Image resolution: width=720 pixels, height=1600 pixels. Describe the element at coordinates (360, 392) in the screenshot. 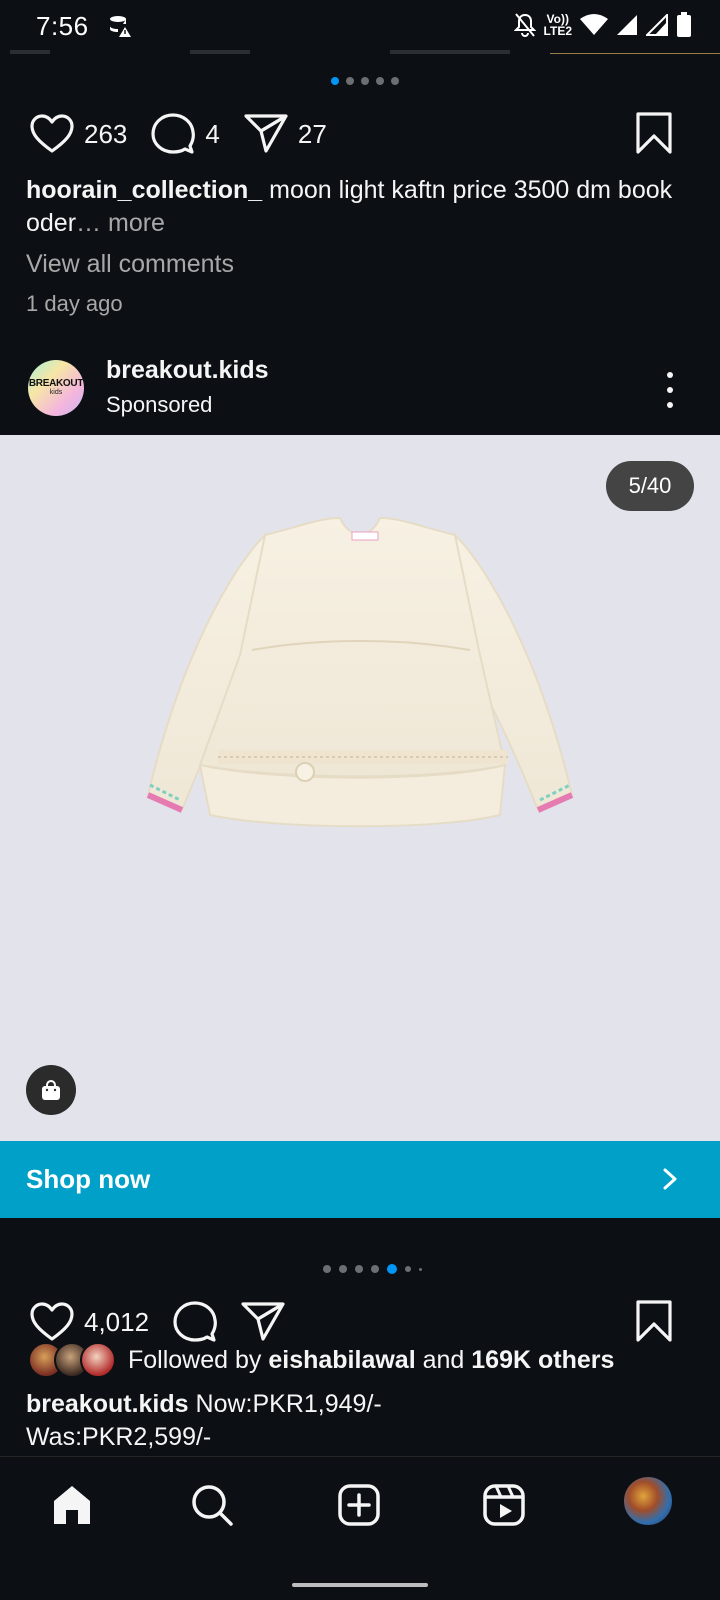

I see `sponsored-post-header: BREAKOUT kids breakout.kids Sponsored` at that location.